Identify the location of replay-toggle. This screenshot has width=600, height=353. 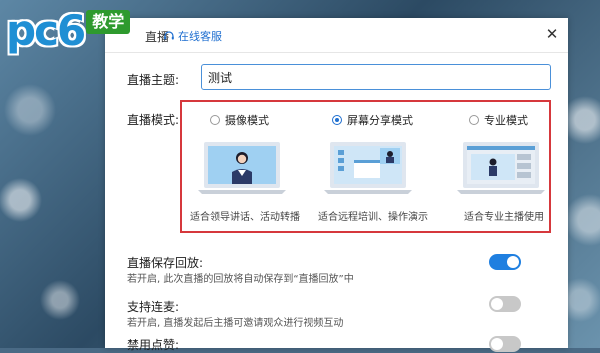
(505, 262).